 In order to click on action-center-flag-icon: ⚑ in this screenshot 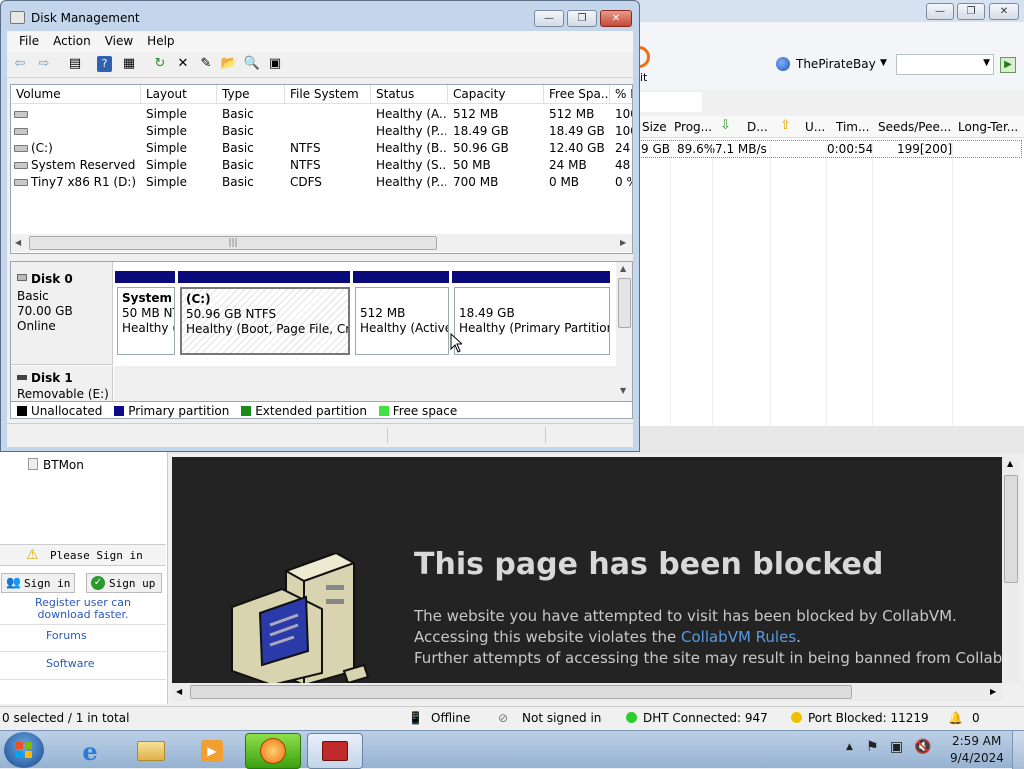, I will do `click(872, 747)`.